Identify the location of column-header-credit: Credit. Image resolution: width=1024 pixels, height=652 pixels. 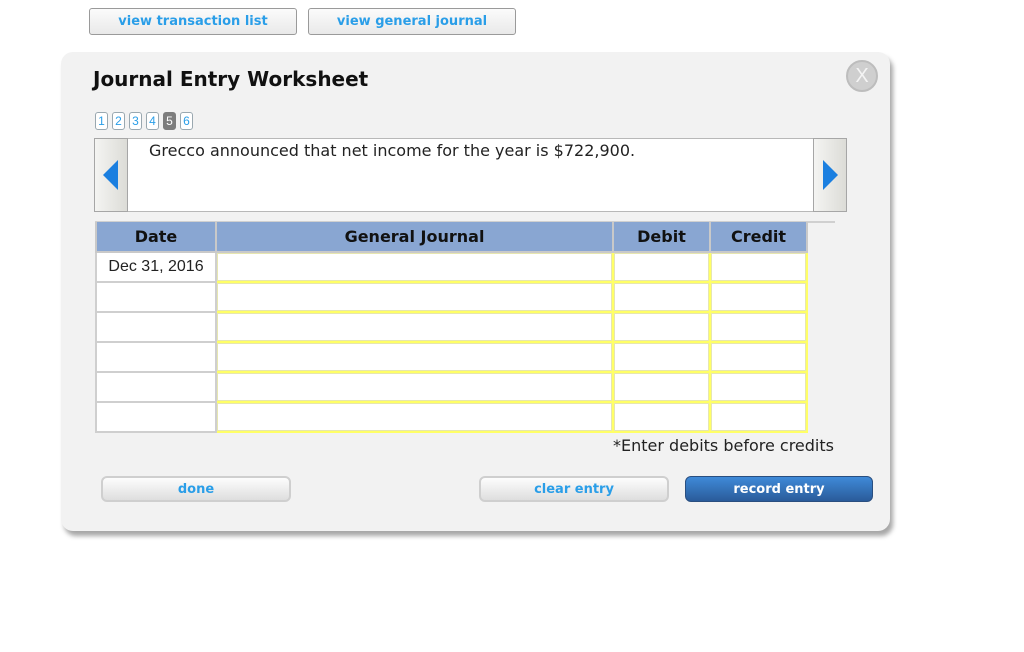
(758, 237).